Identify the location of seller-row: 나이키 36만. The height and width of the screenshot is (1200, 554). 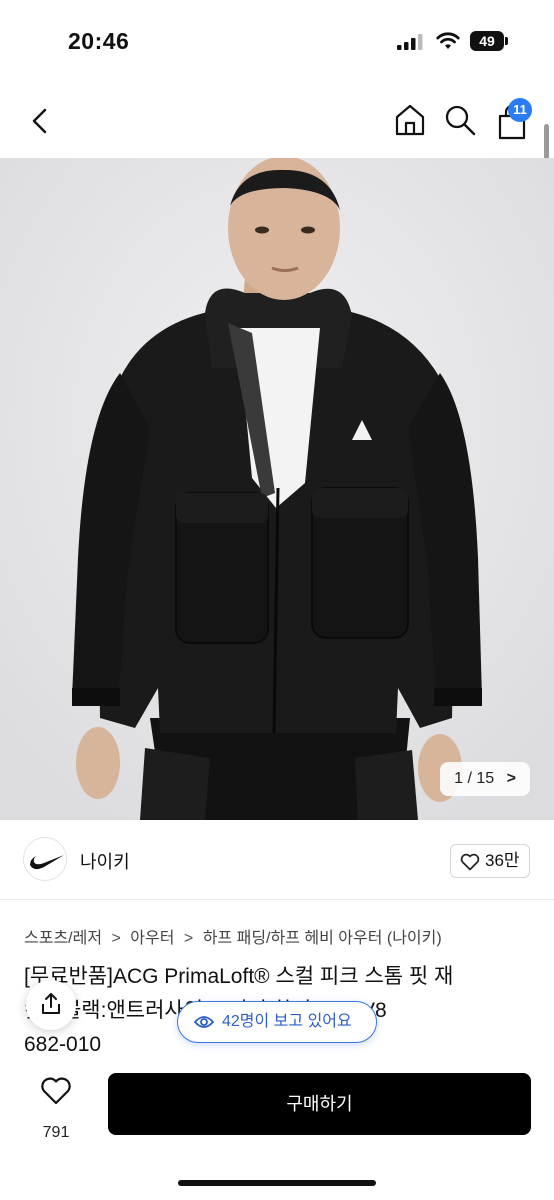
(277, 860).